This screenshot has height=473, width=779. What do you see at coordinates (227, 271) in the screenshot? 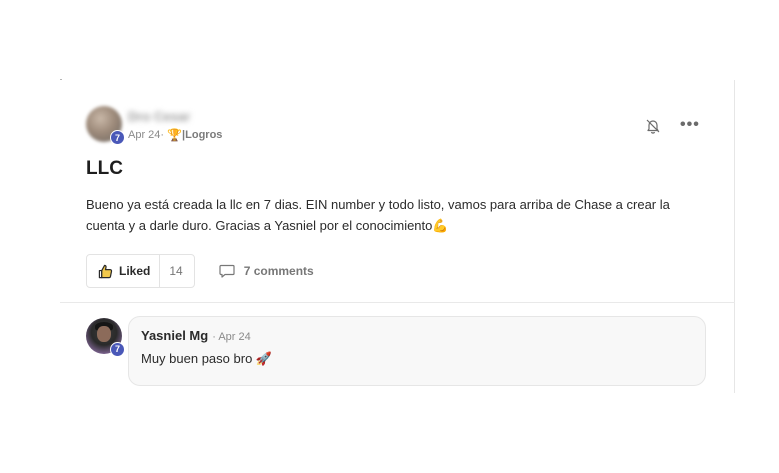
I see `comment-bubble-icon` at bounding box center [227, 271].